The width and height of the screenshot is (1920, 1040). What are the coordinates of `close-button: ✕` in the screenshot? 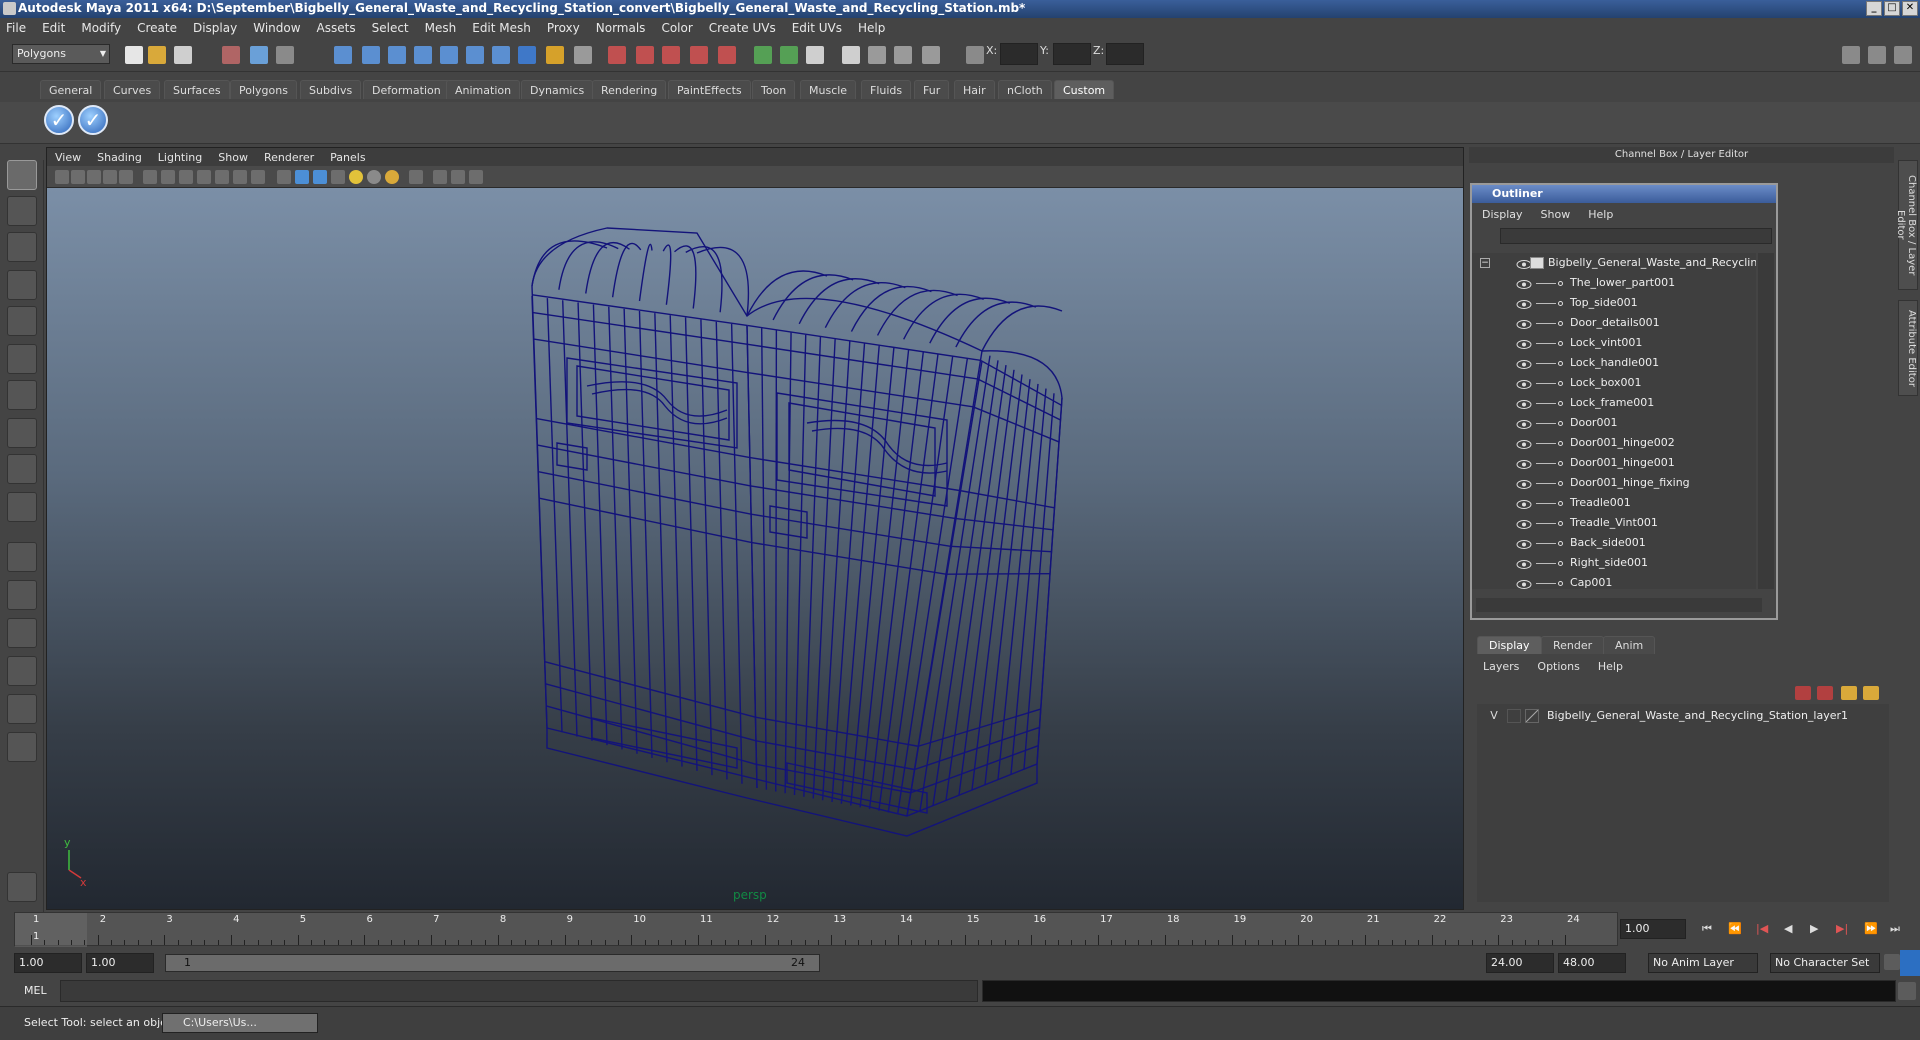 It's located at (1910, 8).